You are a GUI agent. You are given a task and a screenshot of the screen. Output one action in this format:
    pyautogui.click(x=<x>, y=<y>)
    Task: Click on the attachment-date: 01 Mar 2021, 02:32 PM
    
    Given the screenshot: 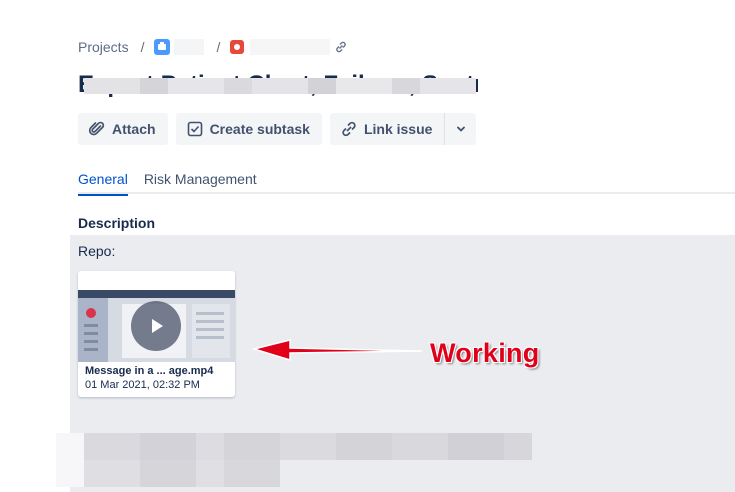 What is the action you would take?
    pyautogui.click(x=142, y=385)
    